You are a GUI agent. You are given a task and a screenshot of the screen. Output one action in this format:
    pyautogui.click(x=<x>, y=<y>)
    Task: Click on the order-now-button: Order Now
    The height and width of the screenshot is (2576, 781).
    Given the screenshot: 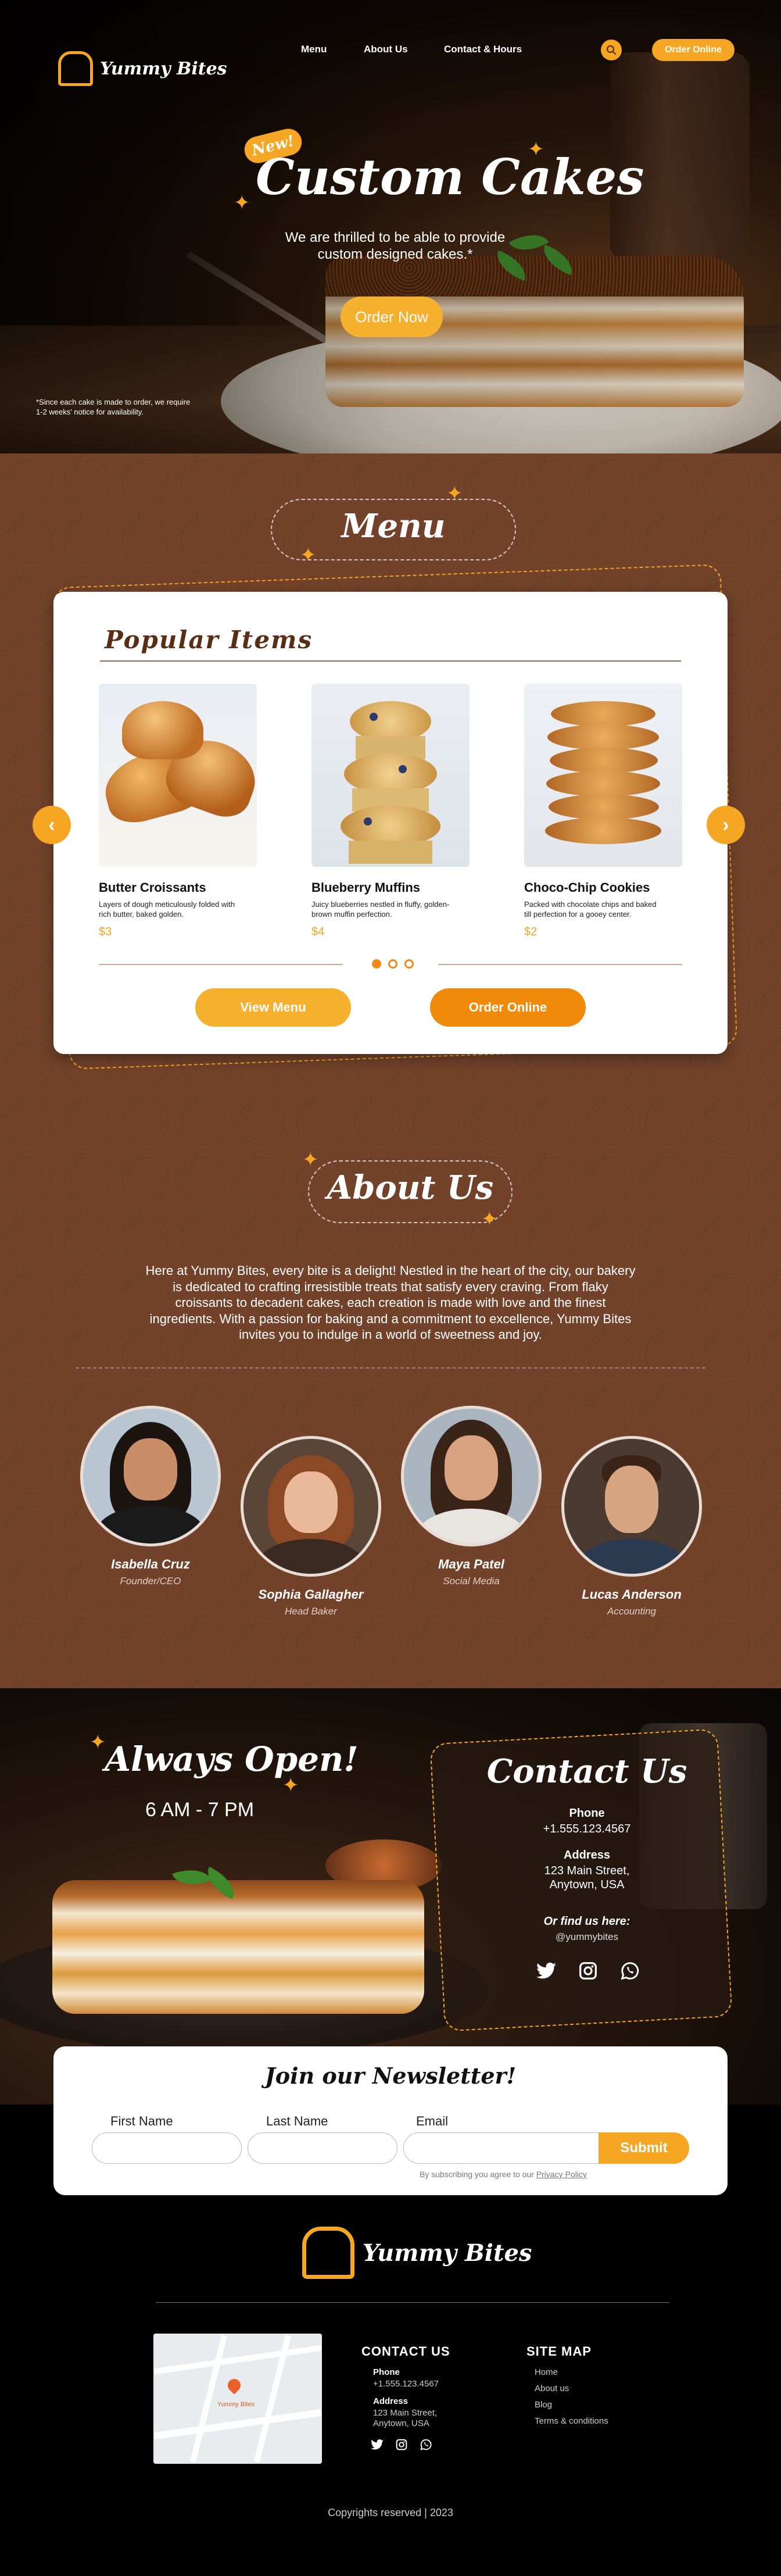 What is the action you would take?
    pyautogui.click(x=392, y=316)
    